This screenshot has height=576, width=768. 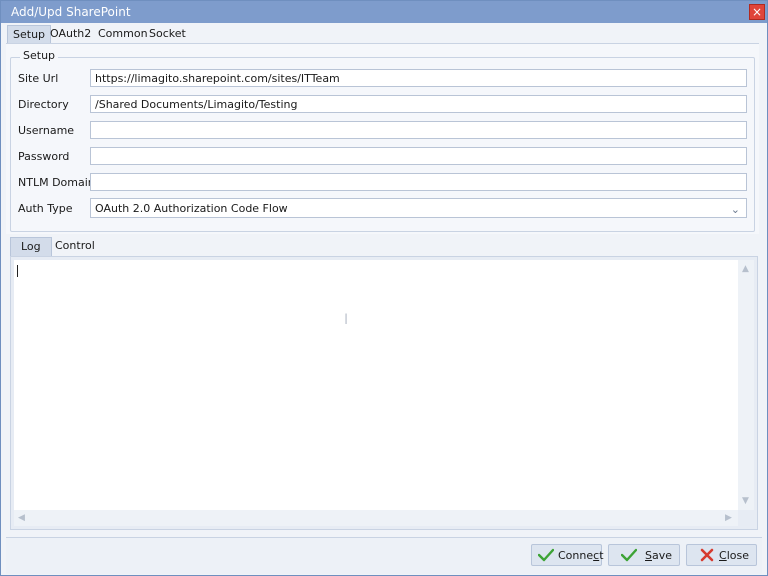 I want to click on directory-label: Directory, so click(x=43, y=104).